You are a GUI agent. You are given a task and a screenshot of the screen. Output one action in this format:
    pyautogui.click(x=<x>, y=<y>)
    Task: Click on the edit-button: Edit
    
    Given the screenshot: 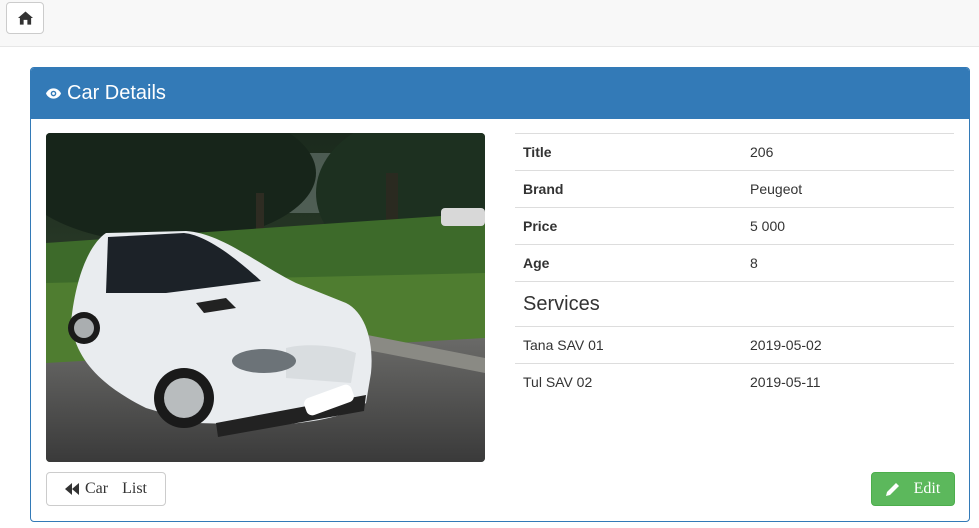 What is the action you would take?
    pyautogui.click(x=913, y=489)
    